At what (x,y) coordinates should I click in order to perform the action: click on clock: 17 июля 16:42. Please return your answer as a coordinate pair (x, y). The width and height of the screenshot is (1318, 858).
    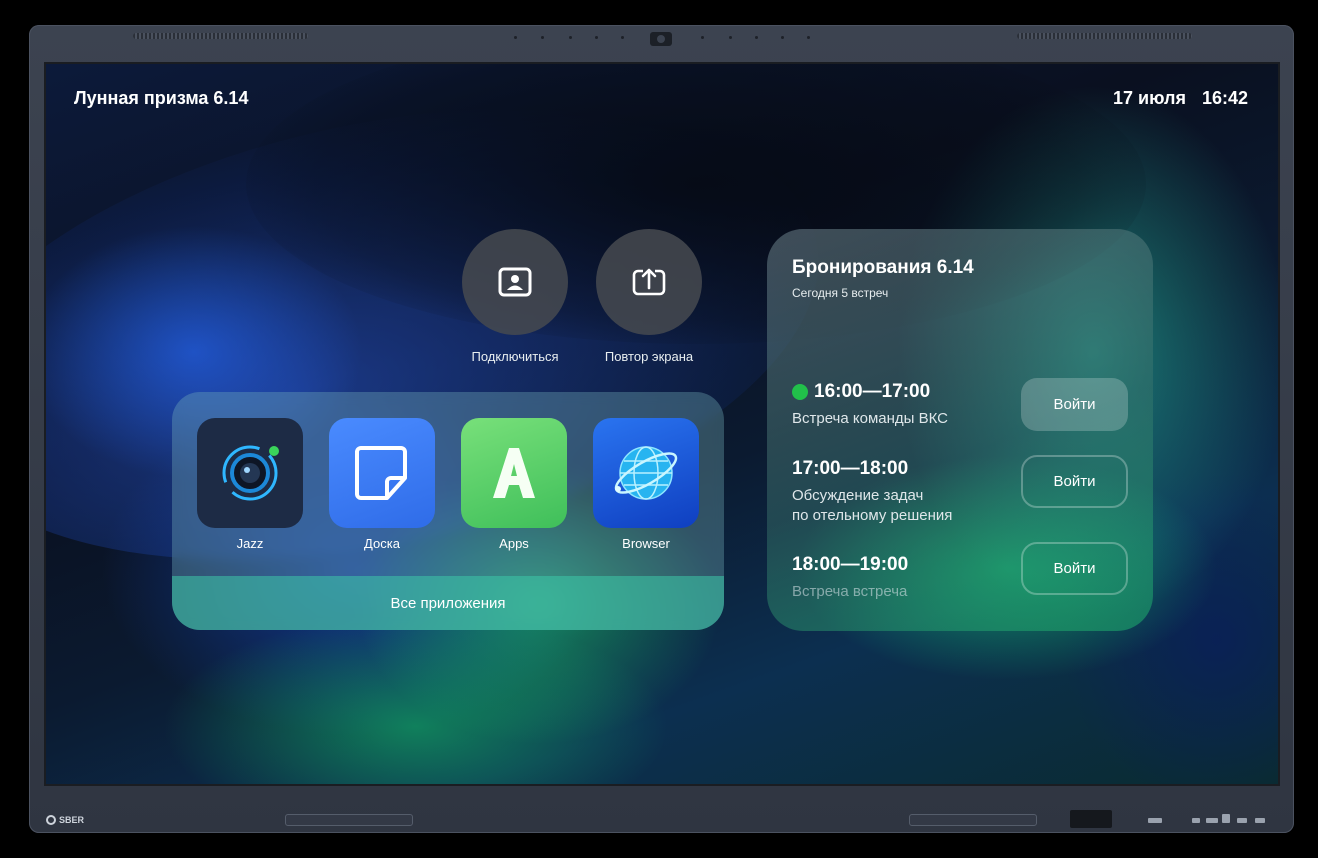
    Looking at the image, I should click on (1180, 98).